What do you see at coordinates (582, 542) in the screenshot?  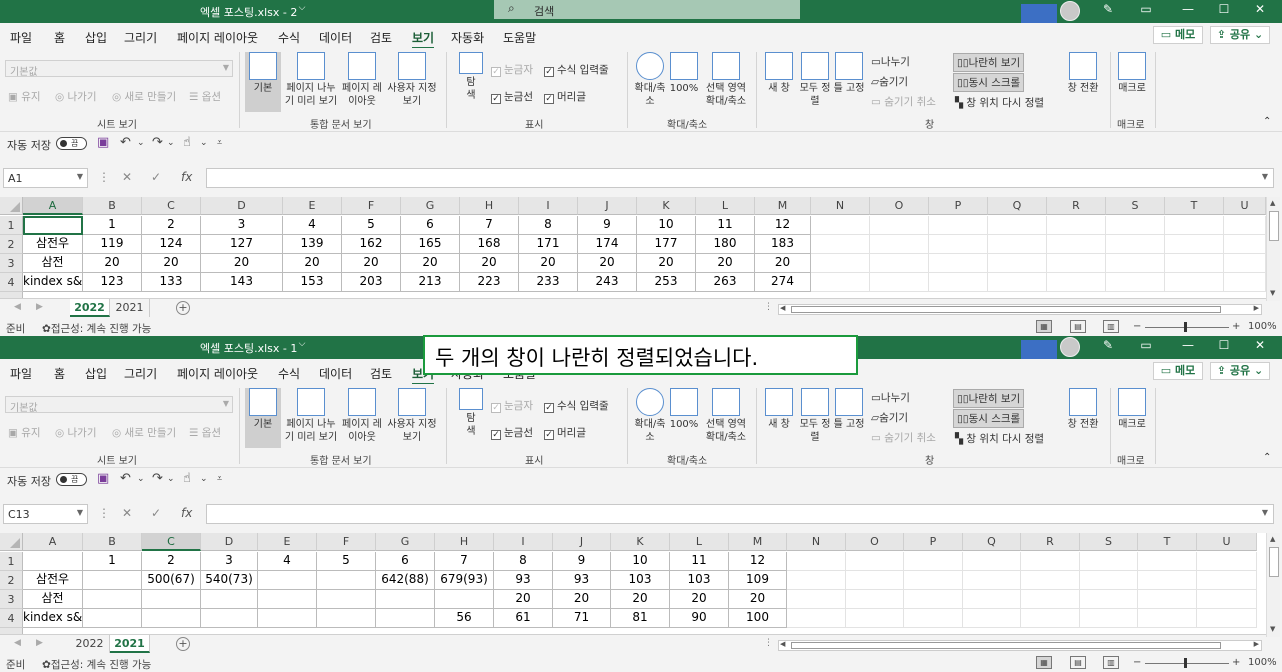 I see `column-header: J` at bounding box center [582, 542].